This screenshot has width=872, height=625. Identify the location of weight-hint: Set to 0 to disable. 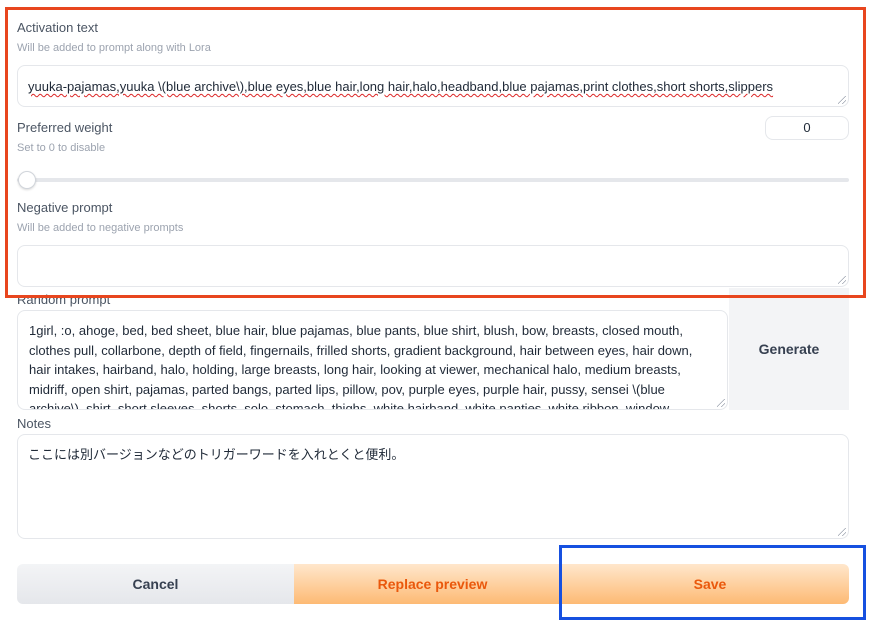
(61, 148).